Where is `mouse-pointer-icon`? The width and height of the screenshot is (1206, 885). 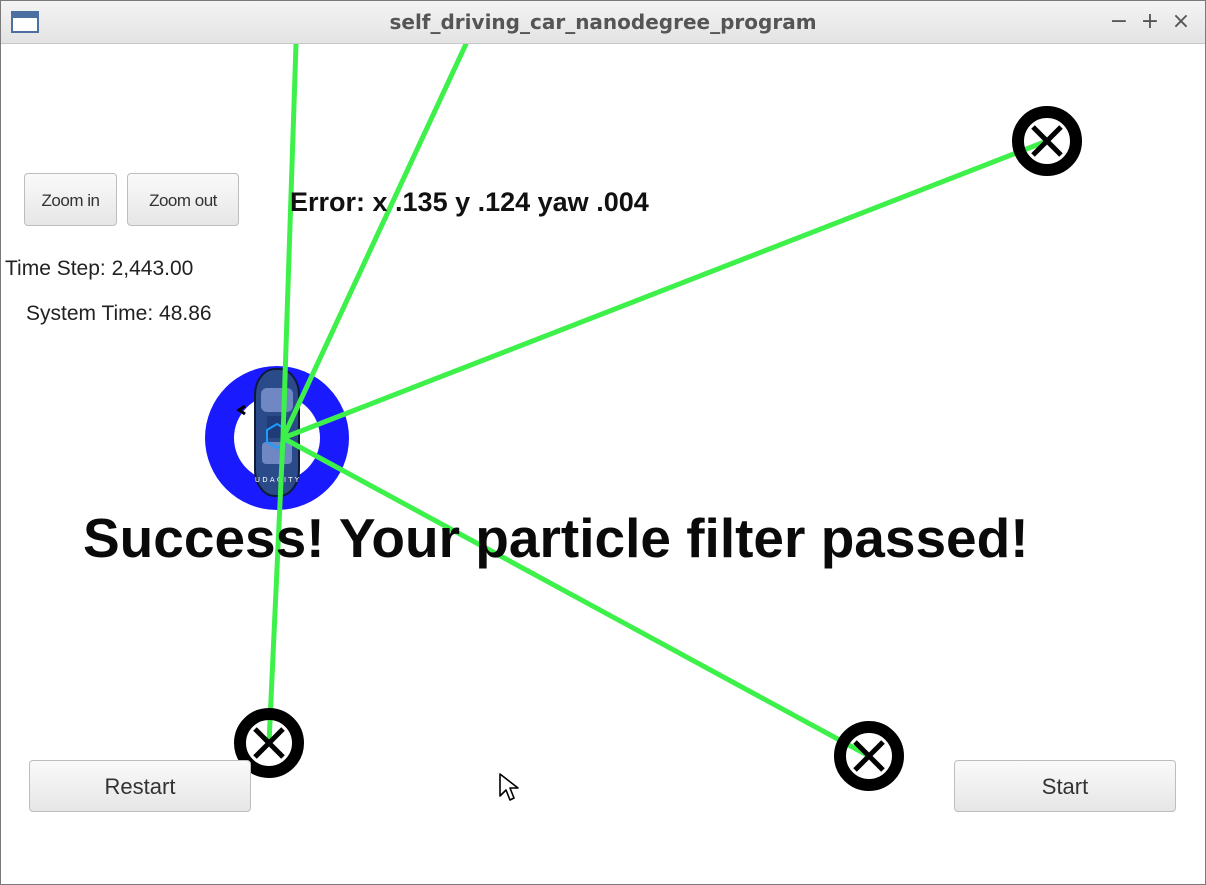
mouse-pointer-icon is located at coordinates (509, 787).